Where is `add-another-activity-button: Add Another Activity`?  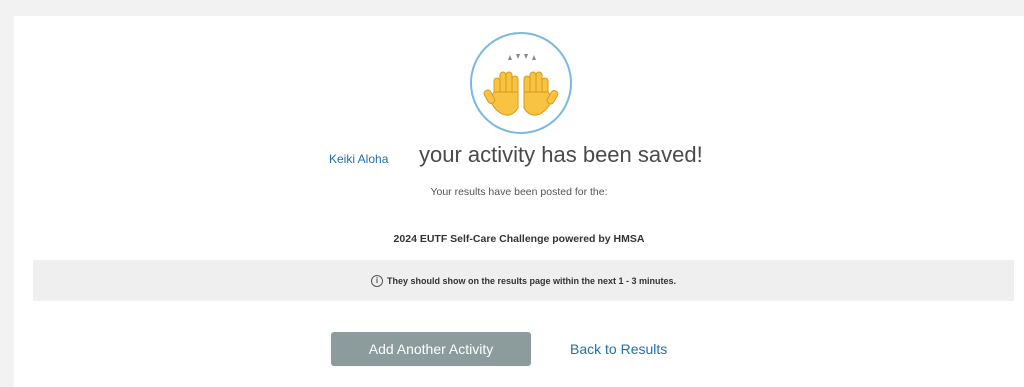 add-another-activity-button: Add Another Activity is located at coordinates (431, 349).